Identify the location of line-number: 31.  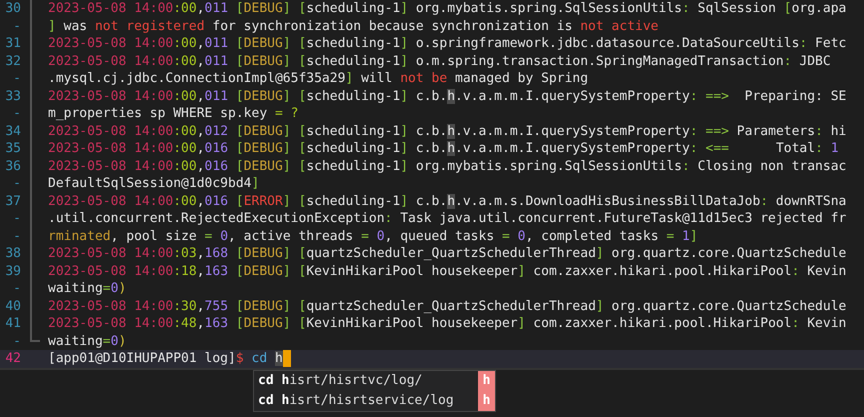
(12, 43).